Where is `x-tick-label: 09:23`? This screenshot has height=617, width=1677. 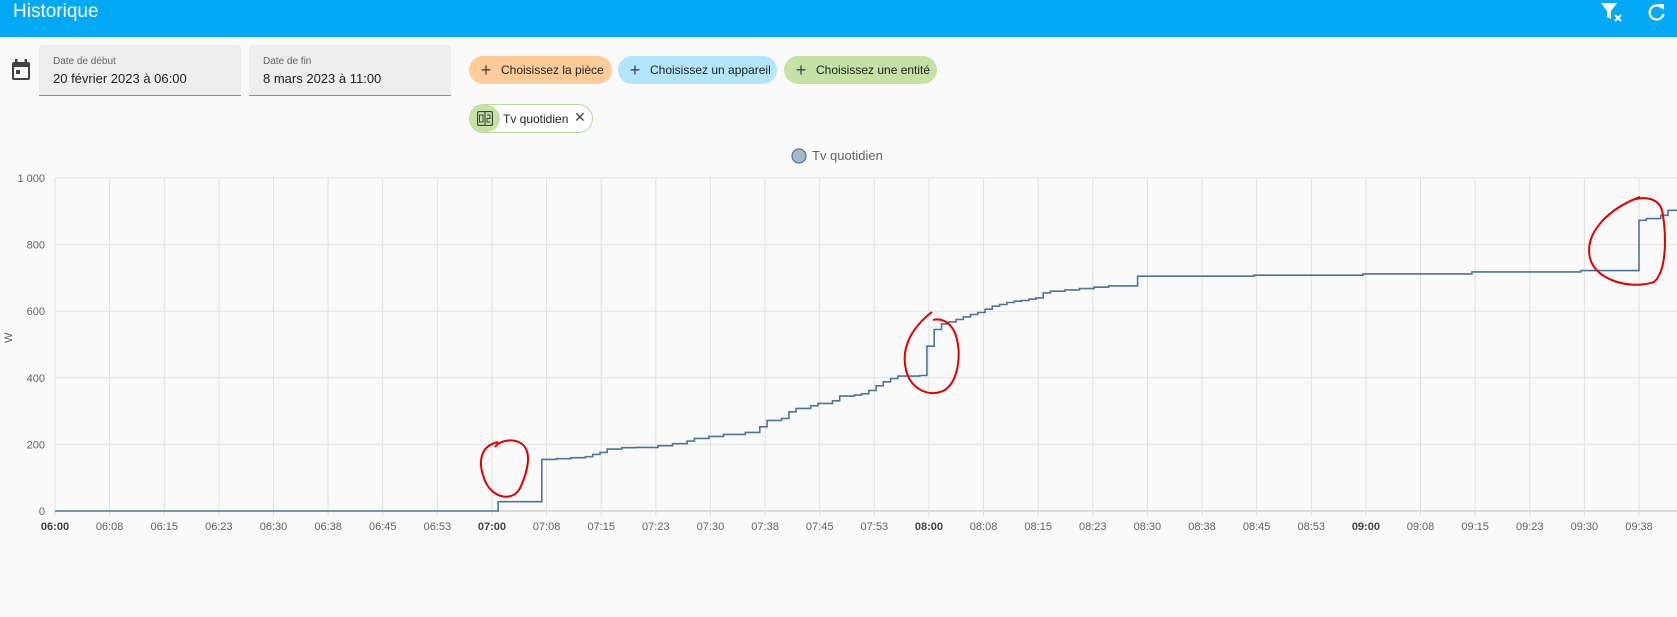
x-tick-label: 09:23 is located at coordinates (1530, 527).